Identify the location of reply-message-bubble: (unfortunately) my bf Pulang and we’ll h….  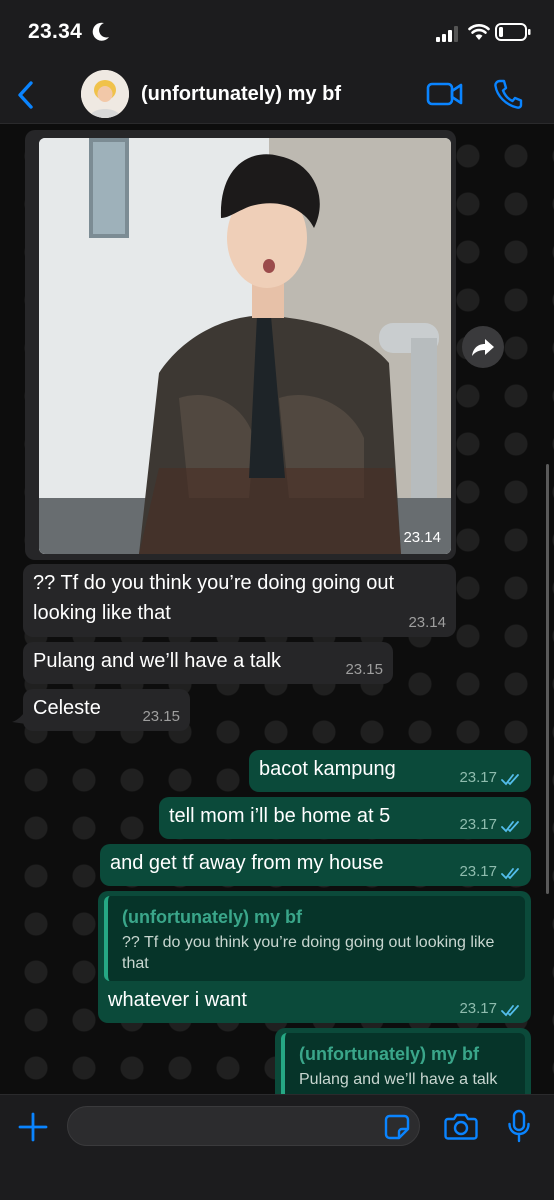
(403, 1061).